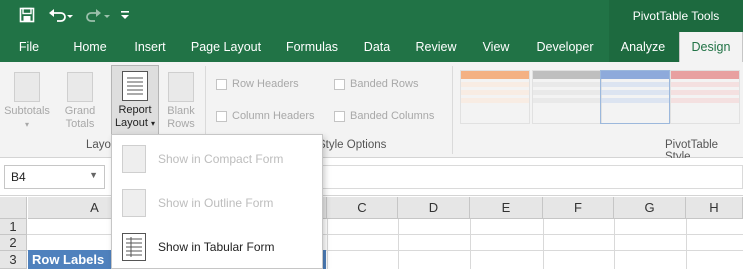 The image size is (743, 269). Describe the element at coordinates (635, 97) in the screenshot. I see `pivot-style-thumbnail-blue` at that location.